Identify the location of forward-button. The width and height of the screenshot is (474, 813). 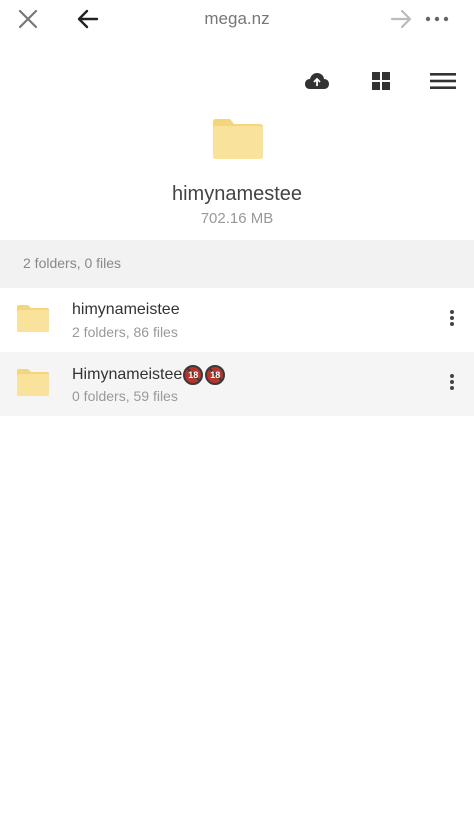
(401, 19).